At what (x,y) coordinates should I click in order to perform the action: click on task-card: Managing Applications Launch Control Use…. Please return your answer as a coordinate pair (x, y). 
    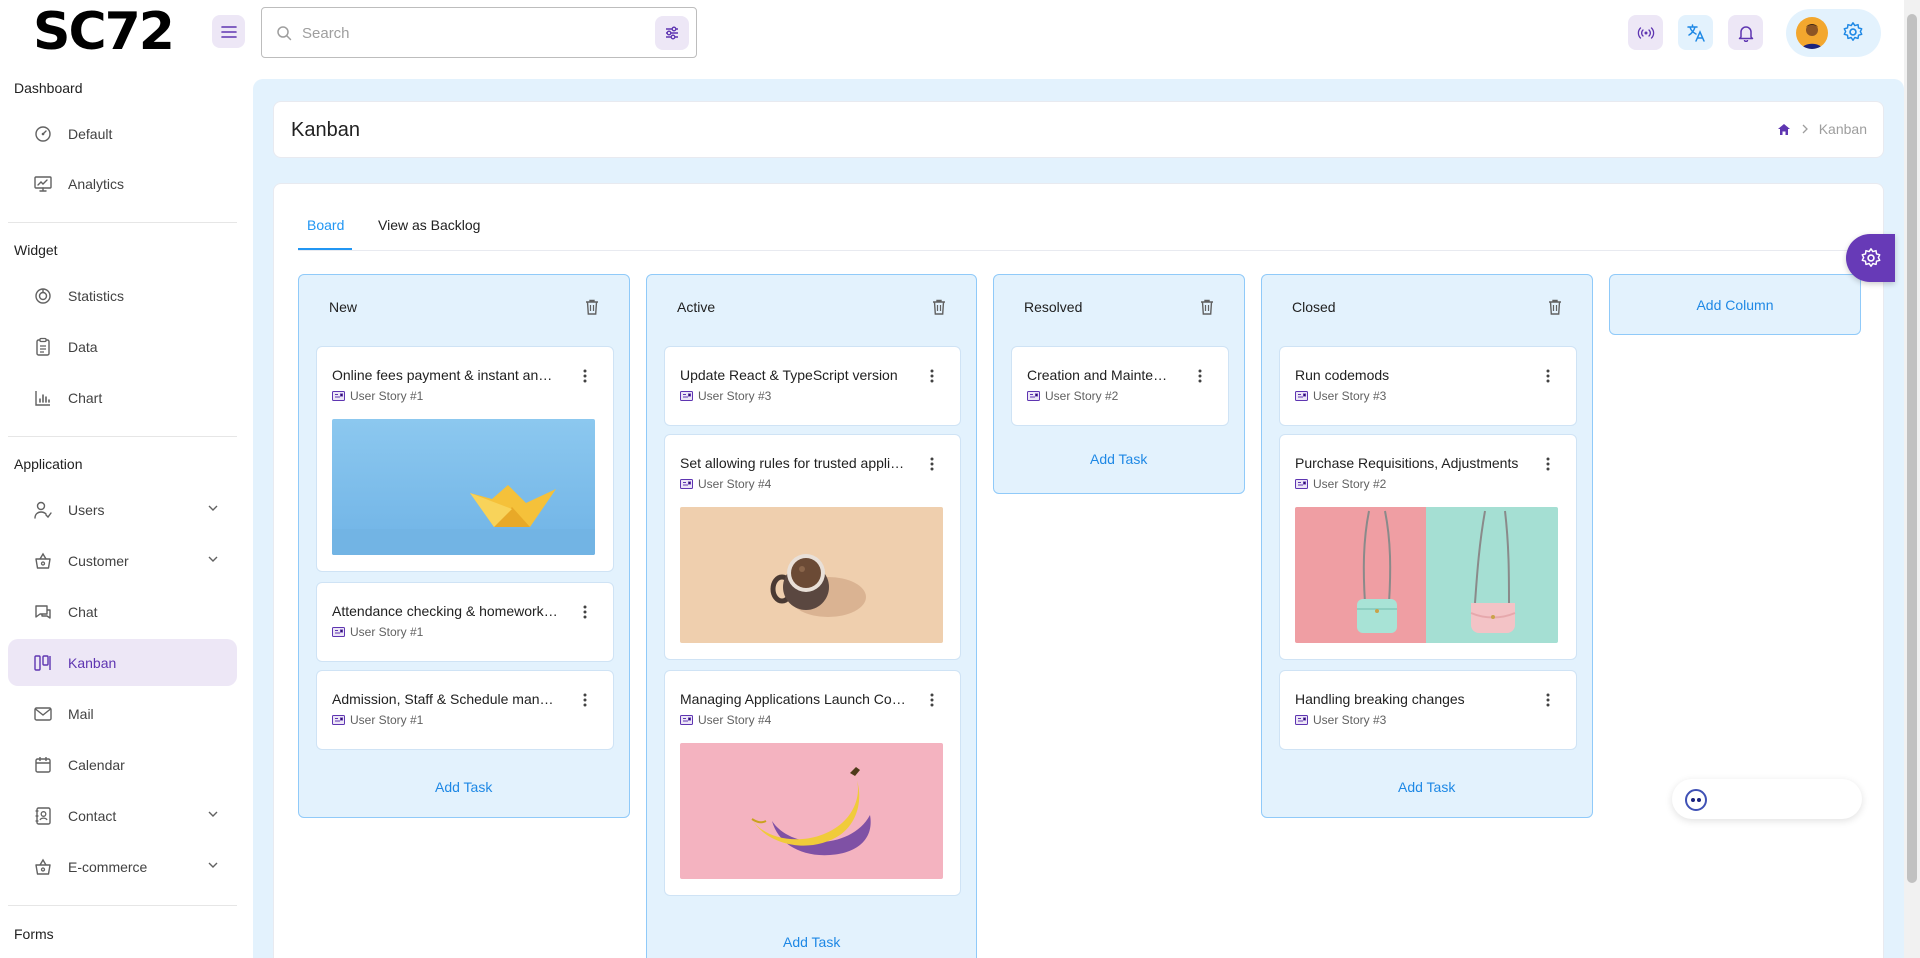
    Looking at the image, I should click on (812, 783).